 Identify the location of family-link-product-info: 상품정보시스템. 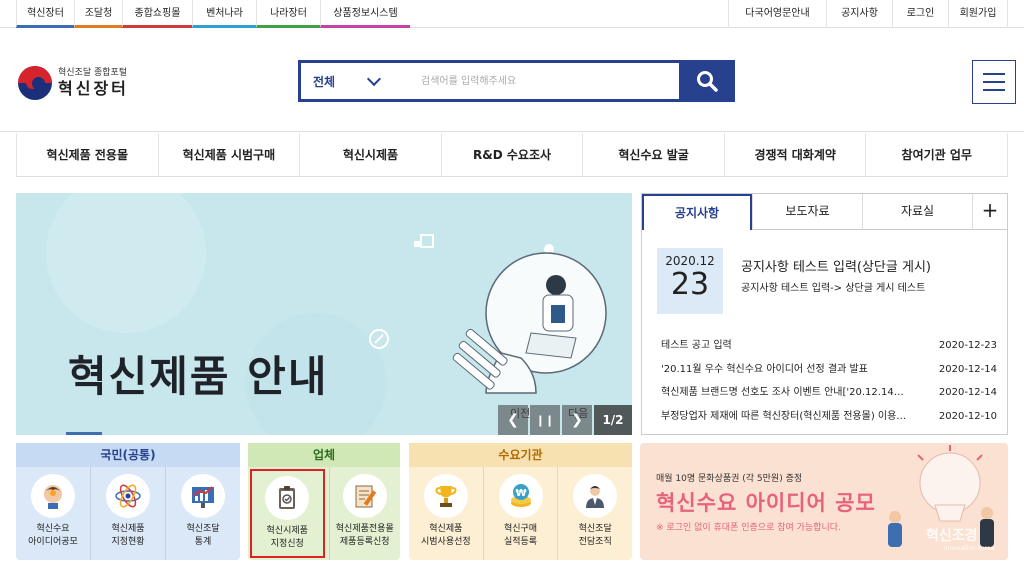
(365, 14).